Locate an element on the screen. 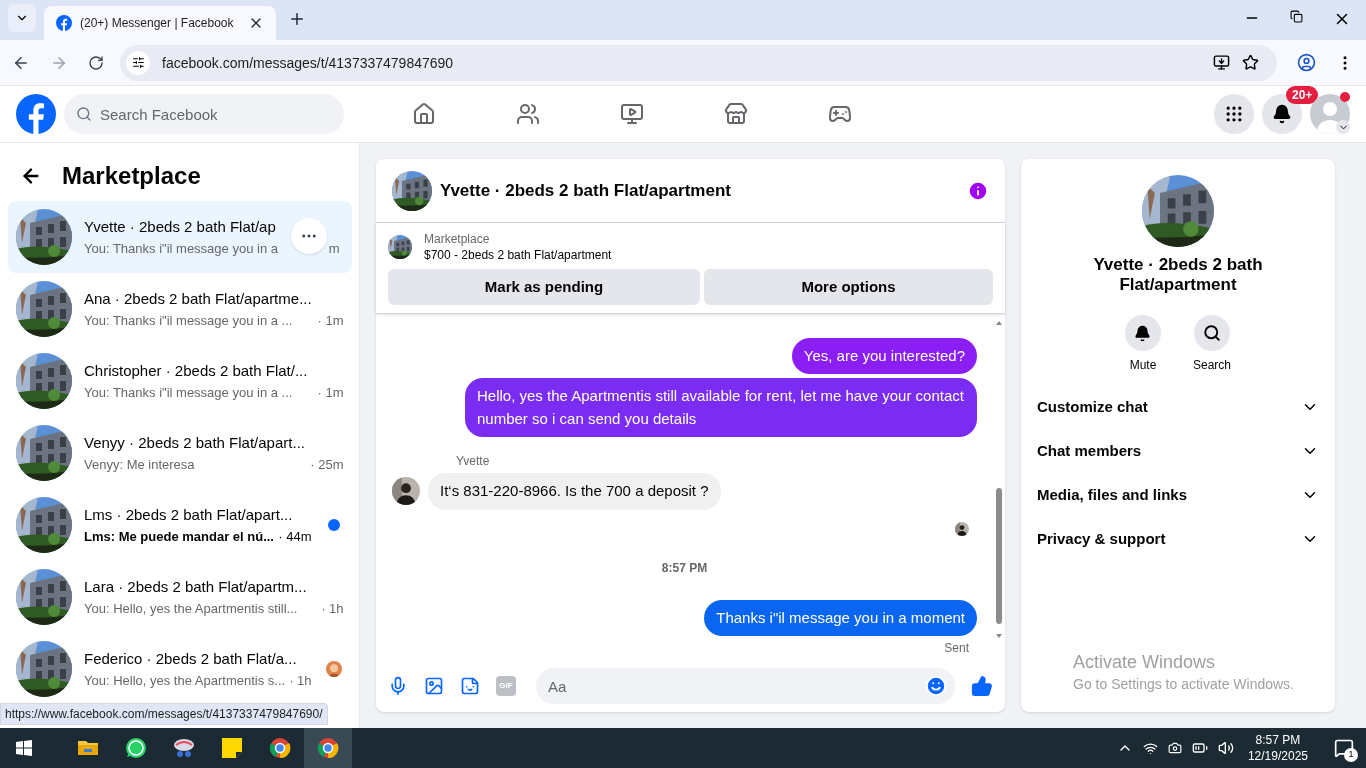  search-button is located at coordinates (1212, 333).